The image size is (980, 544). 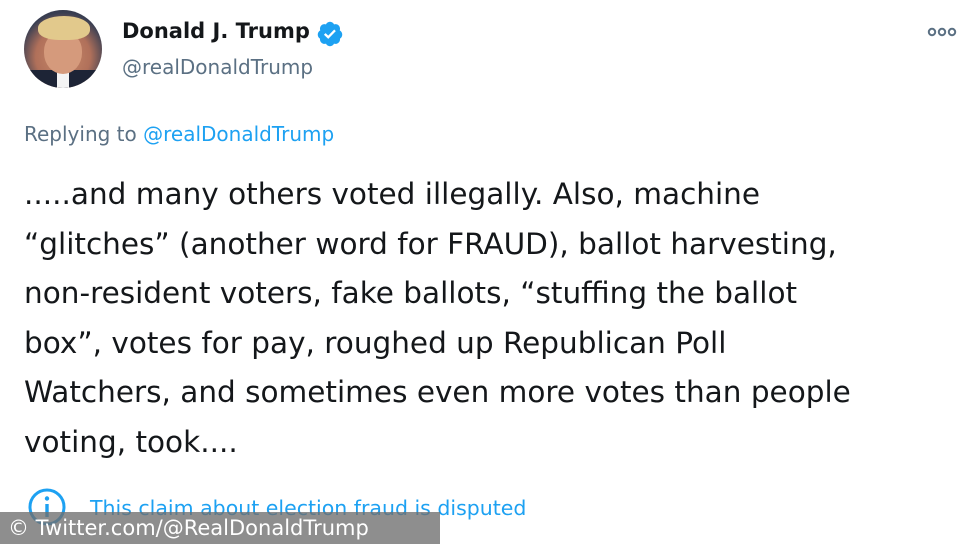 I want to click on replying-to-label: Replying to, so click(x=80, y=134).